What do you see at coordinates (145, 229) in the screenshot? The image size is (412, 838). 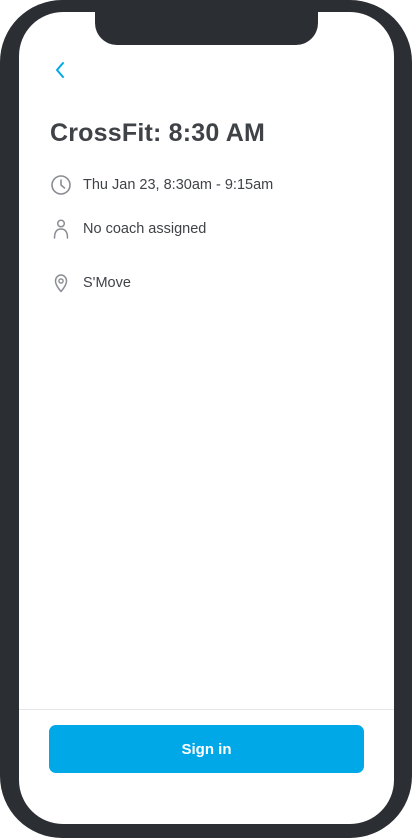 I see `event-coach-text: No coach assigned` at bounding box center [145, 229].